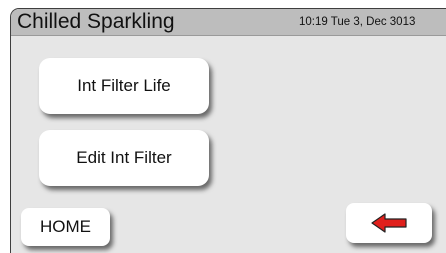 The width and height of the screenshot is (446, 253). I want to click on back-button, so click(389, 223).